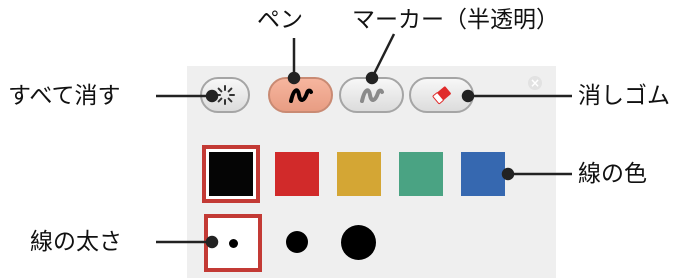 The image size is (688, 278). What do you see at coordinates (612, 174) in the screenshot?
I see `callout-line-color: 線の色` at bounding box center [612, 174].